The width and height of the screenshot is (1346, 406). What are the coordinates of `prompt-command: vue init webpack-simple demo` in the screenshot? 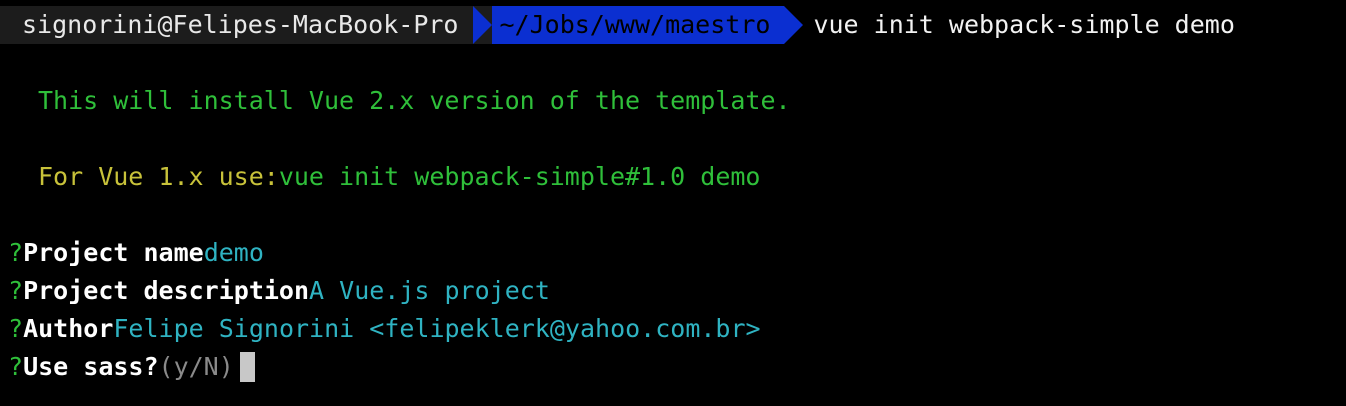 It's located at (1024, 24).